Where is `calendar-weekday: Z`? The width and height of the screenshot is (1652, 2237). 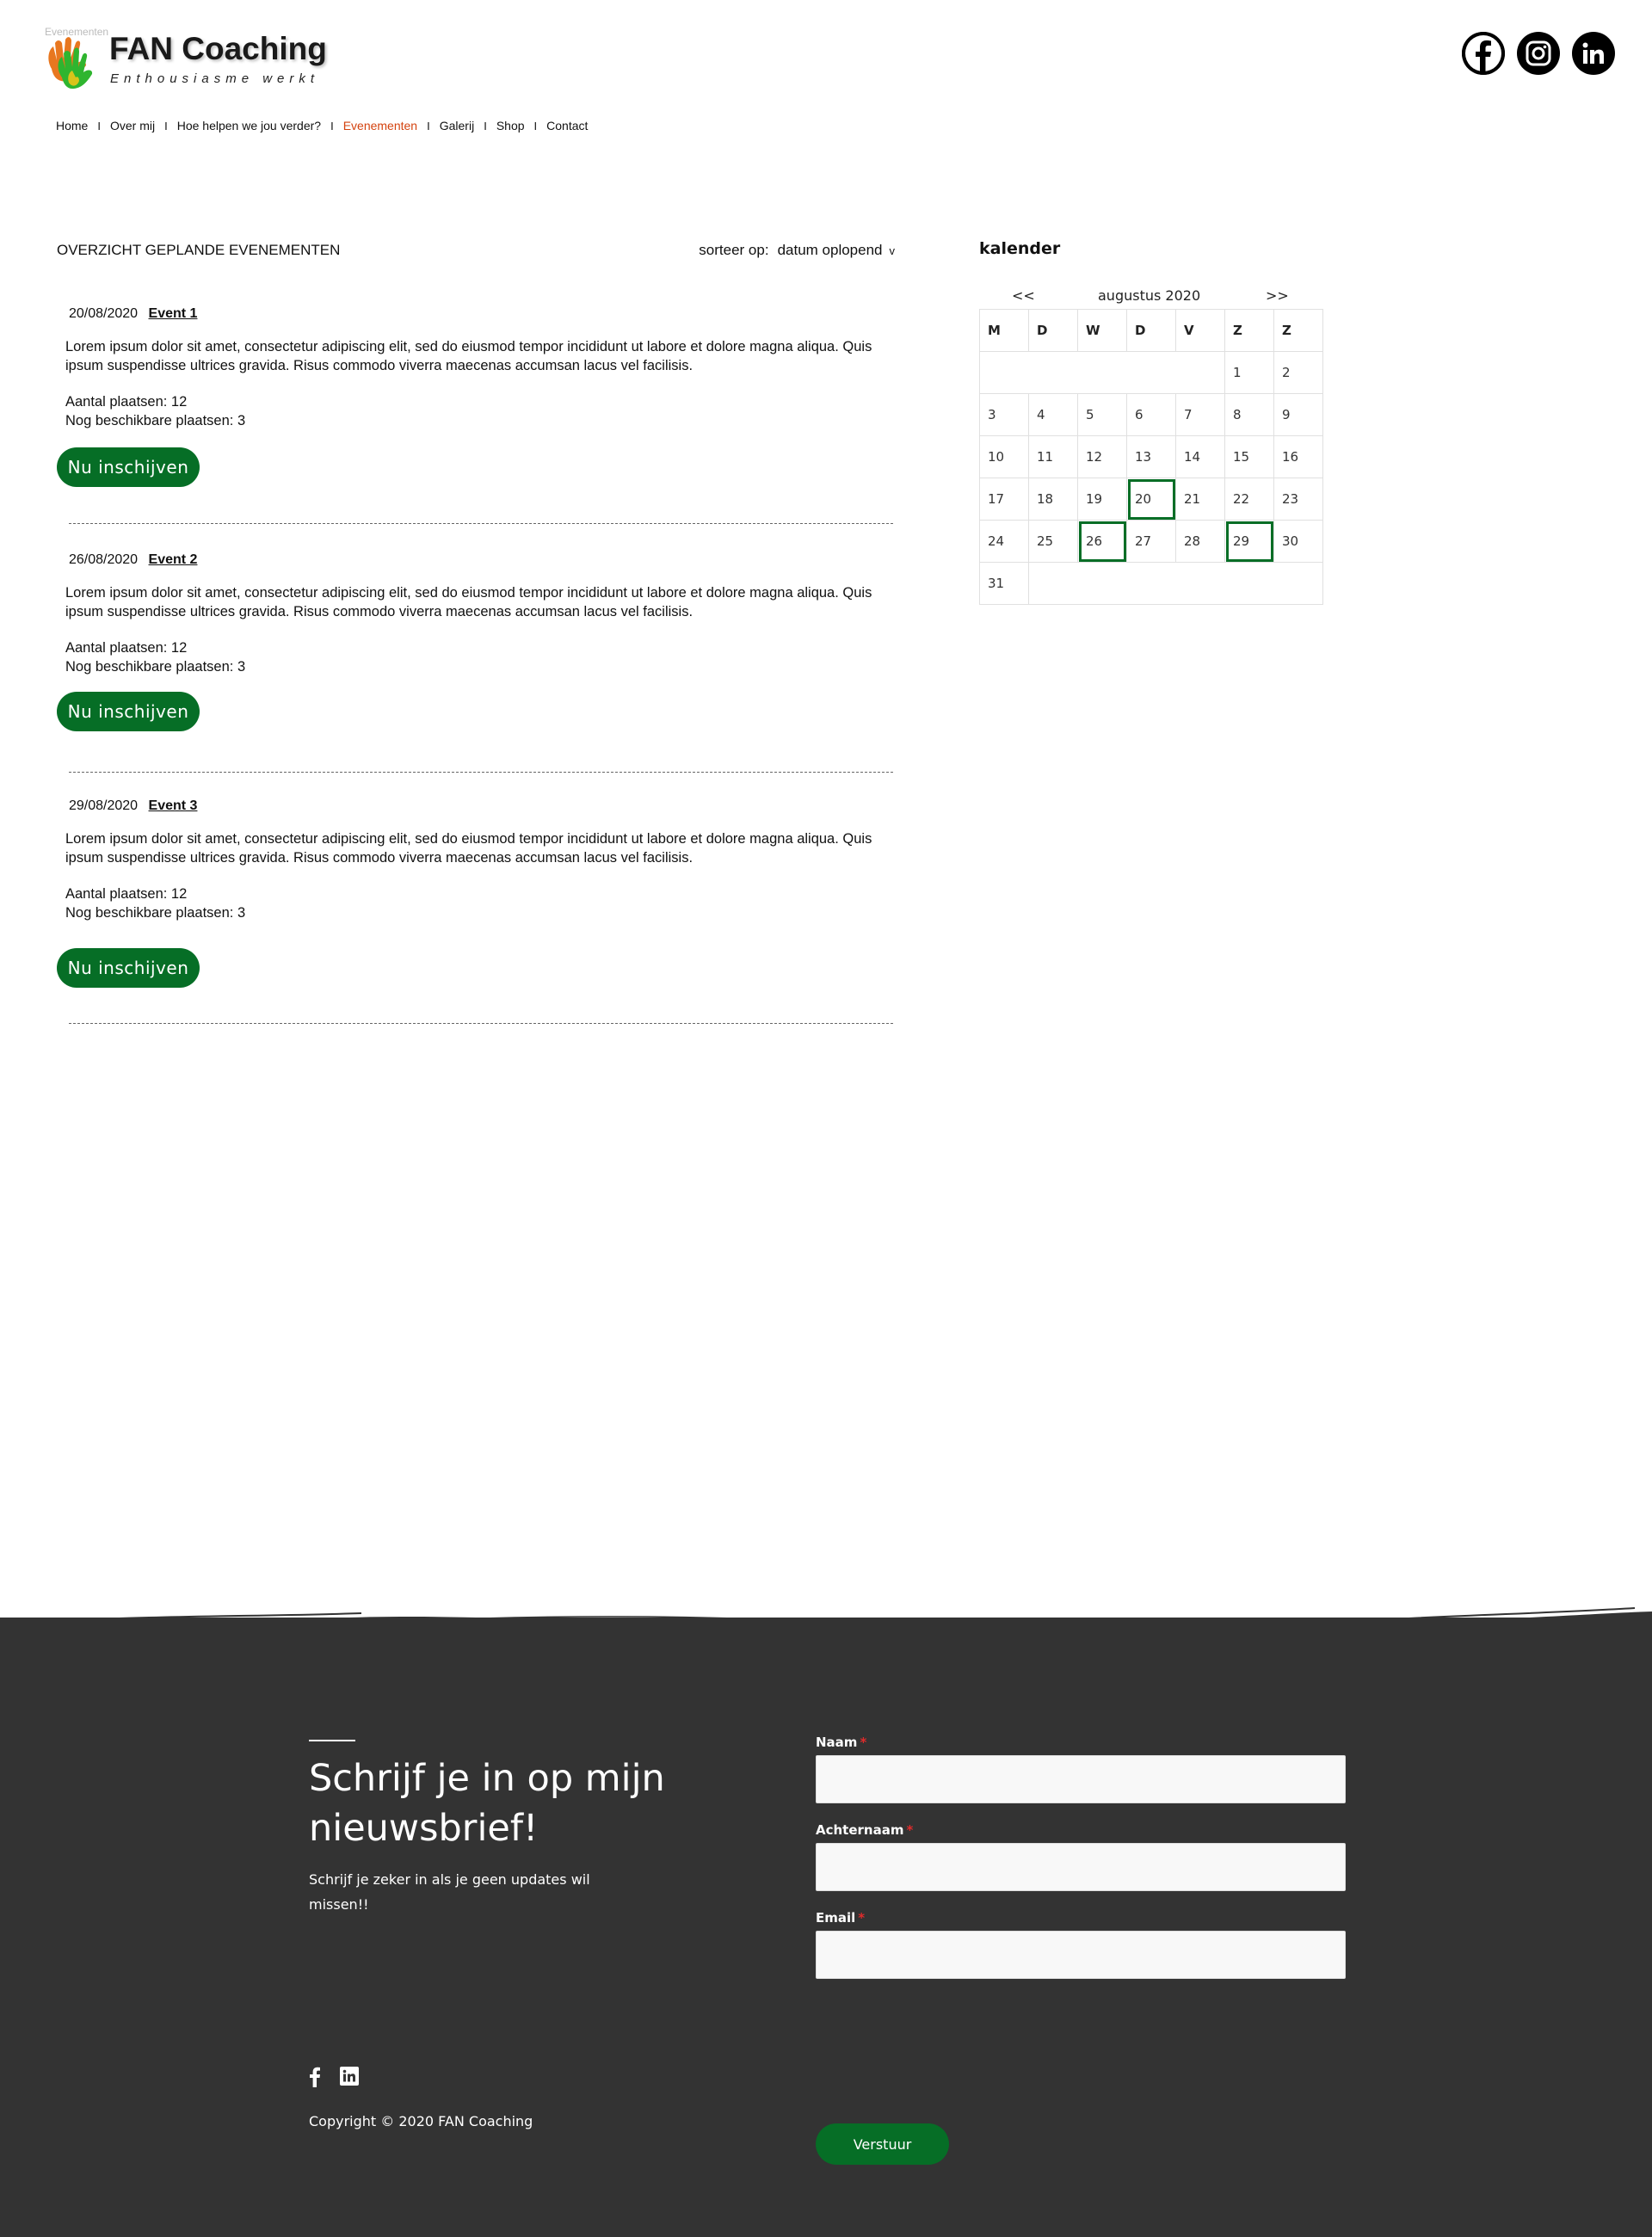 calendar-weekday: Z is located at coordinates (1249, 330).